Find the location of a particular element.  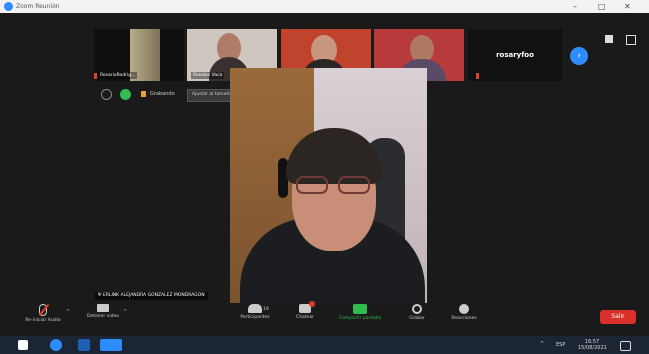

audio-button: Re-iniciar Audio is located at coordinates (43, 313).